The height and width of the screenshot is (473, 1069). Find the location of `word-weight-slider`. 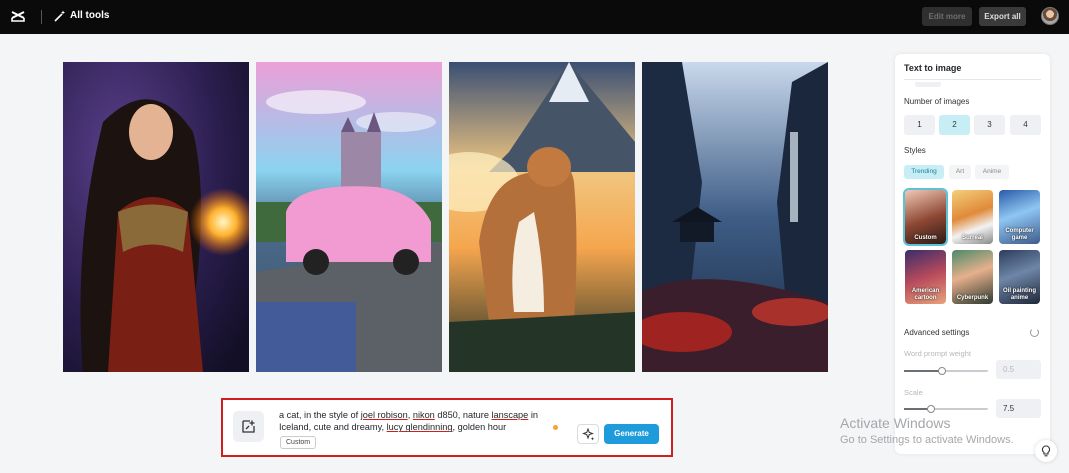

word-weight-slider is located at coordinates (946, 371).